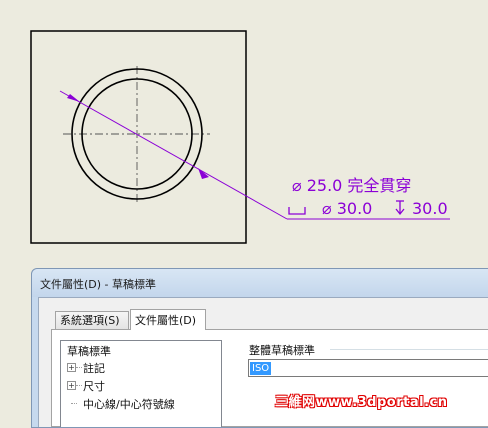 Image resolution: width=488 pixels, height=428 pixels. What do you see at coordinates (297, 211) in the screenshot?
I see `counterbore-icon` at bounding box center [297, 211].